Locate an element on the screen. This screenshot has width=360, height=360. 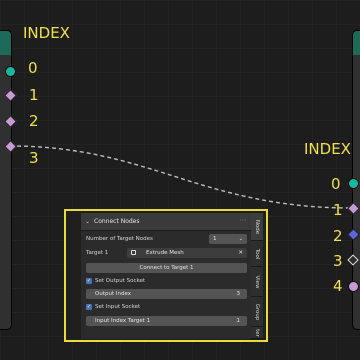
tab-group: Group is located at coordinates (257, 312).